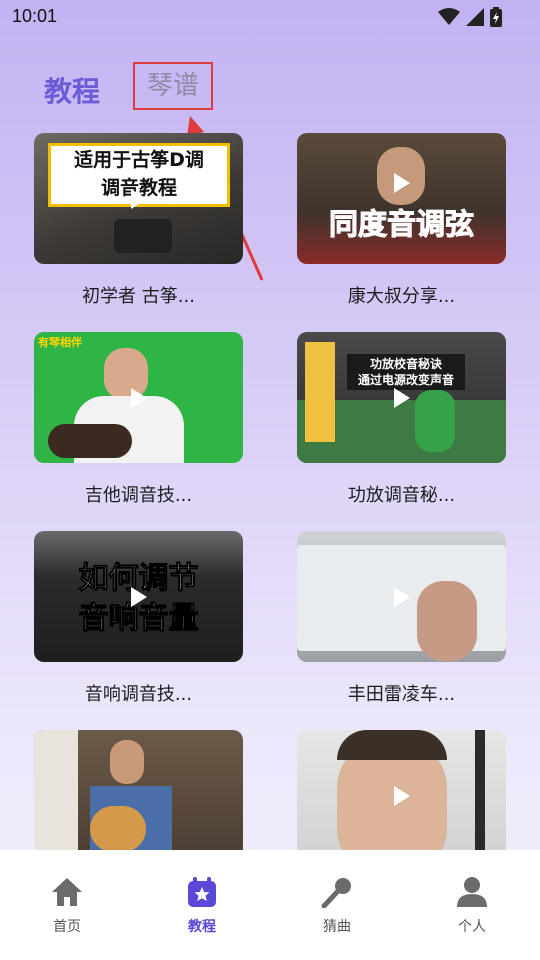 Image resolution: width=540 pixels, height=960 pixels. I want to click on battery-icon, so click(496, 17).